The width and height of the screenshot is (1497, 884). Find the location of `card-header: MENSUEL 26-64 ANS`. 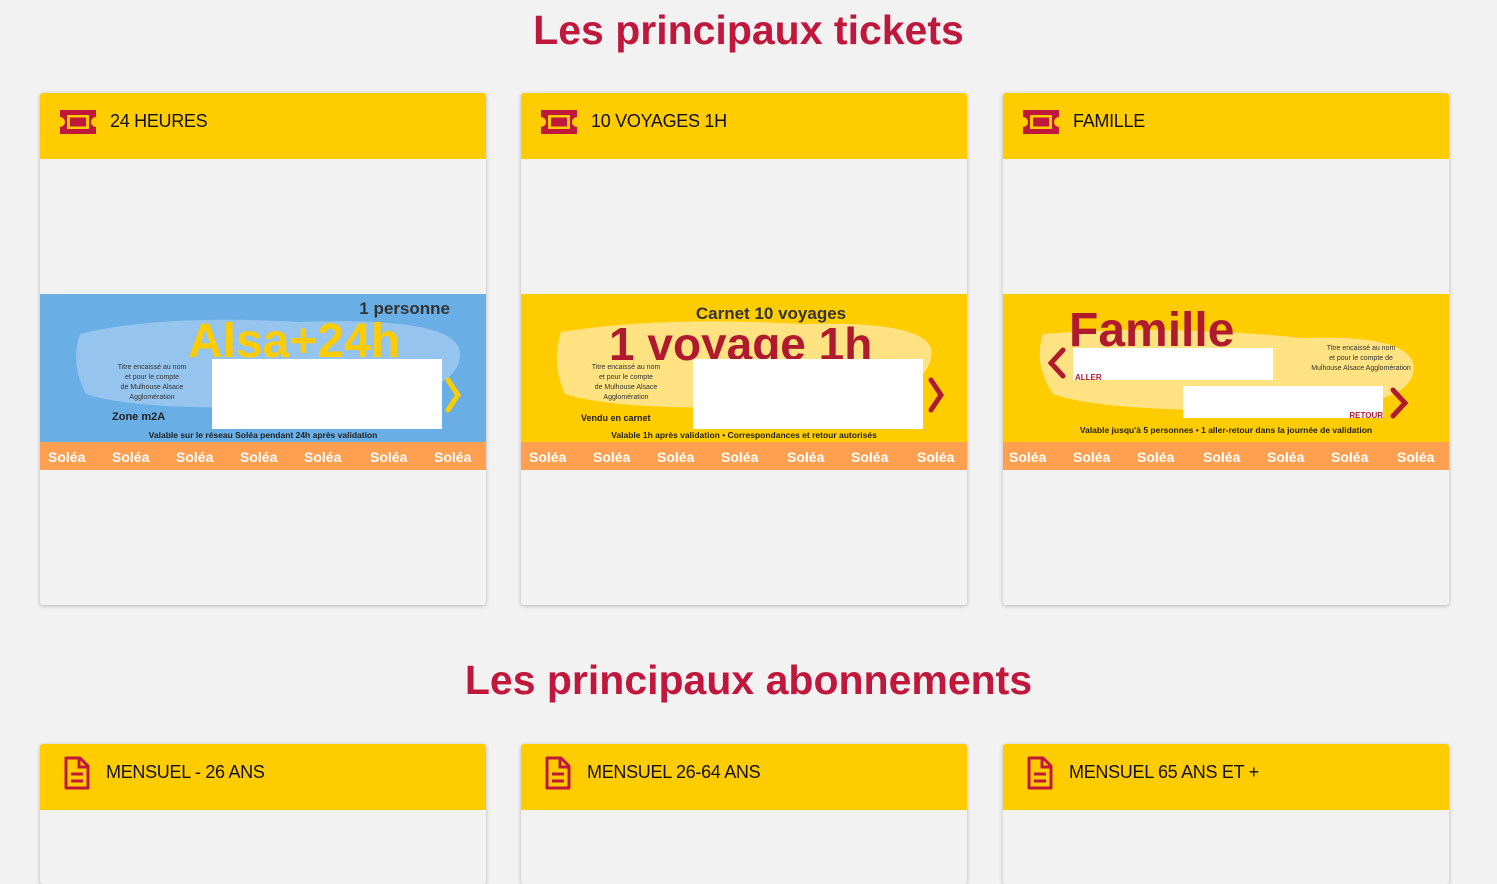

card-header: MENSUEL 26-64 ANS is located at coordinates (744, 777).